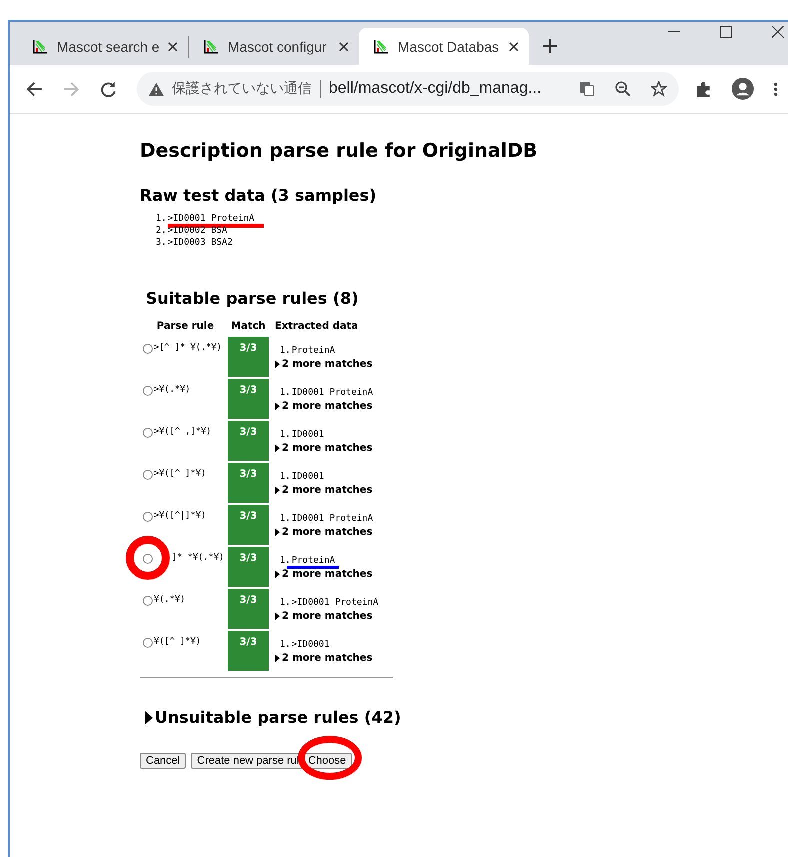  I want to click on browser-tab: Mascot Databas, so click(444, 46).